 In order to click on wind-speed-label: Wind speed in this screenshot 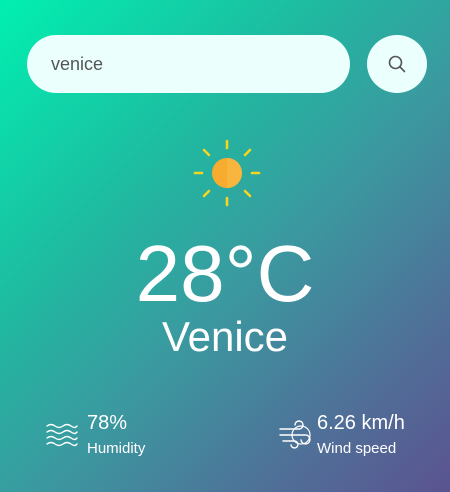, I will do `click(357, 448)`.